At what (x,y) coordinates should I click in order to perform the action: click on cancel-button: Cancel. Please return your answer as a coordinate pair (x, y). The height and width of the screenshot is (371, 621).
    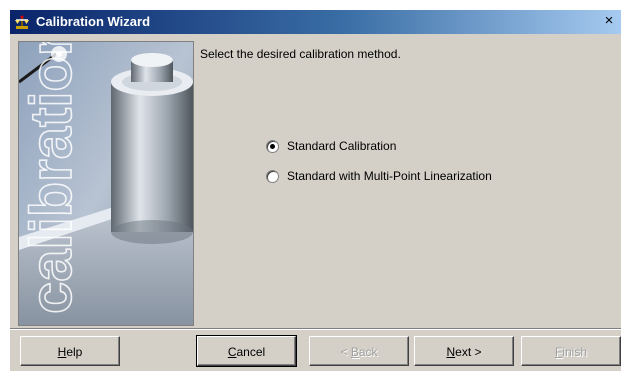
    Looking at the image, I should click on (246, 351).